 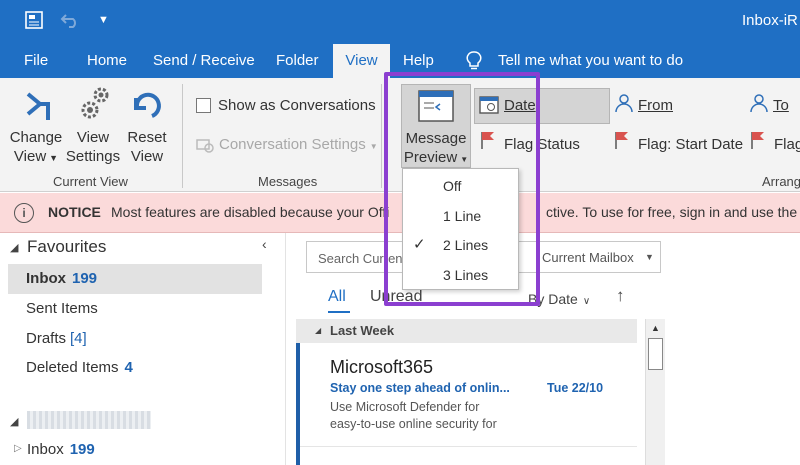 I want to click on account-name-blurred, so click(x=89, y=420).